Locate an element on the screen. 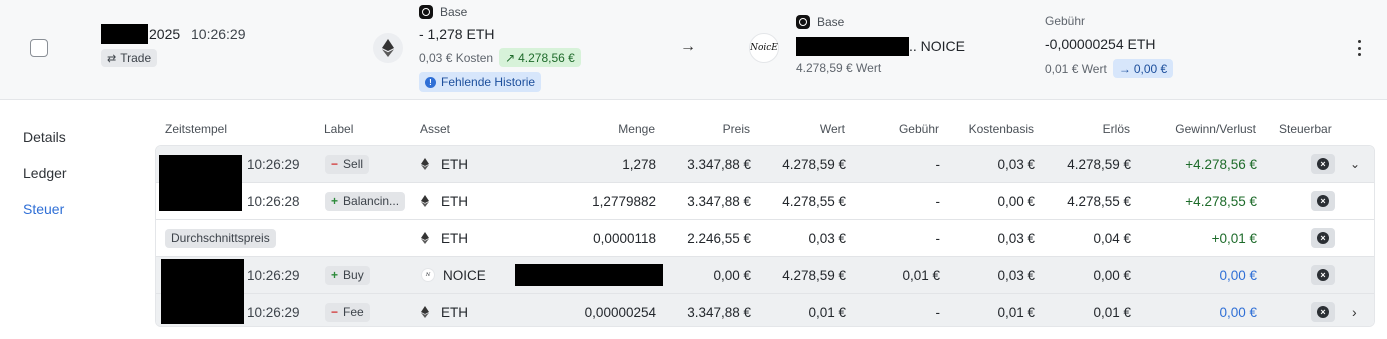 This screenshot has height=339, width=1387. in-token: .. NOICE is located at coordinates (937, 46).